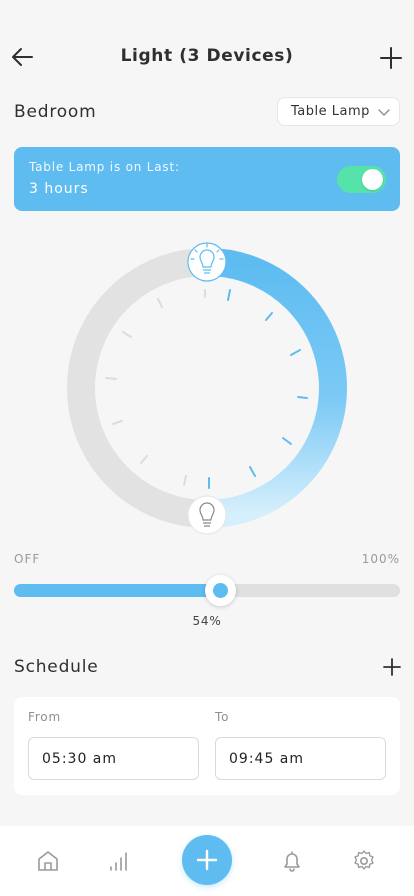 Image resolution: width=414 pixels, height=896 pixels. I want to click on to-label: To, so click(222, 717).